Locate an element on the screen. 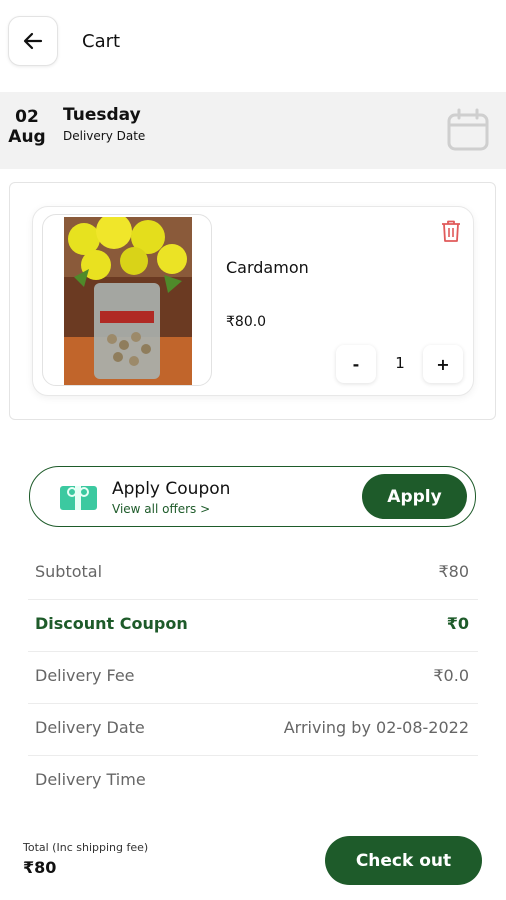  summary-row-subtotal: Subtotal ₹80 is located at coordinates (253, 574).